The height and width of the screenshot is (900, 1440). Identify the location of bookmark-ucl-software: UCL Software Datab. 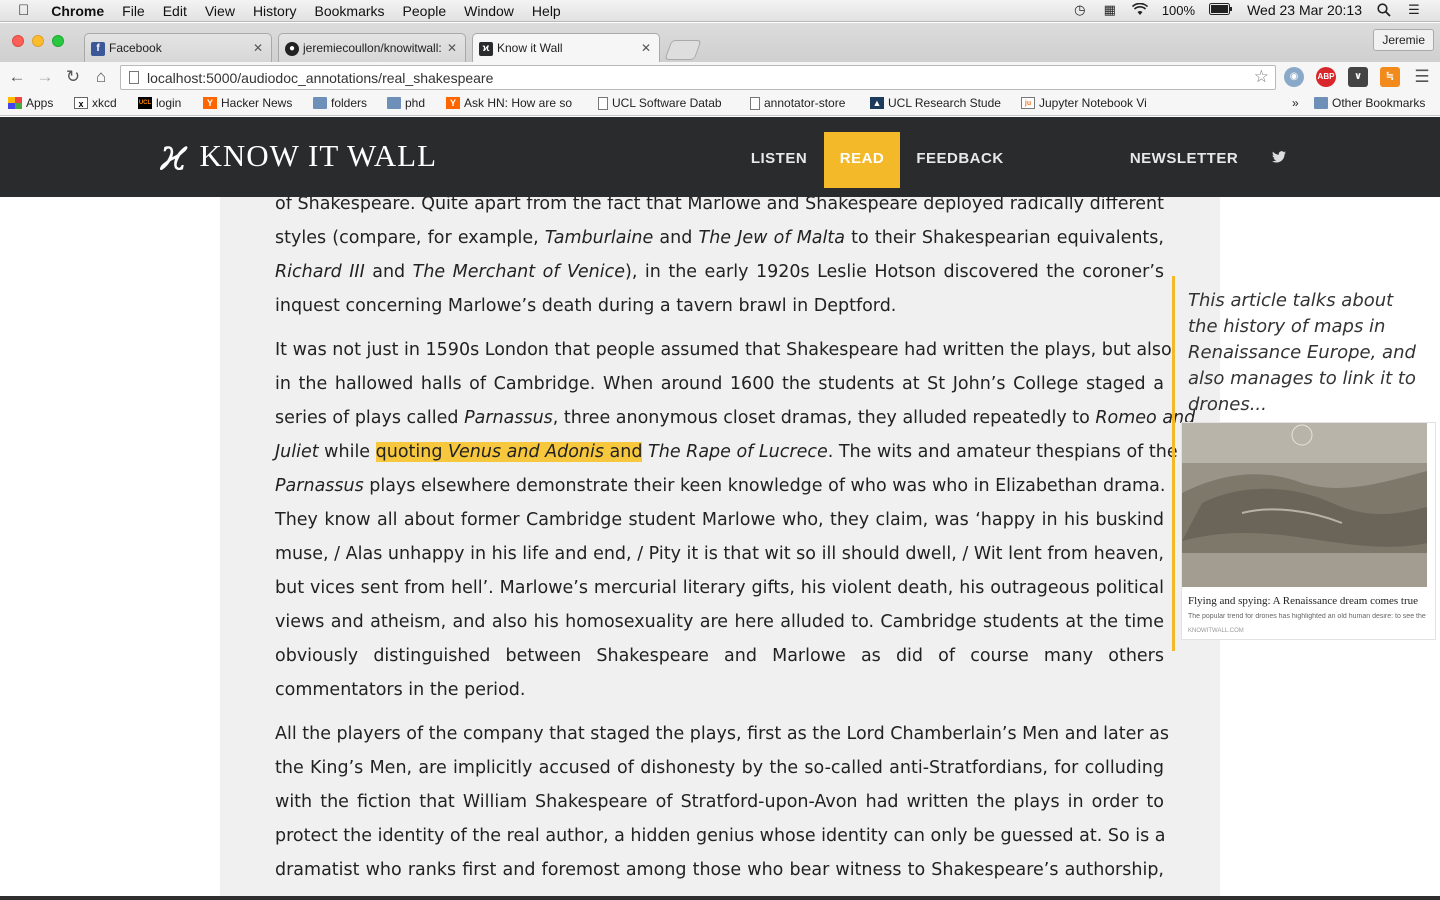
(660, 103).